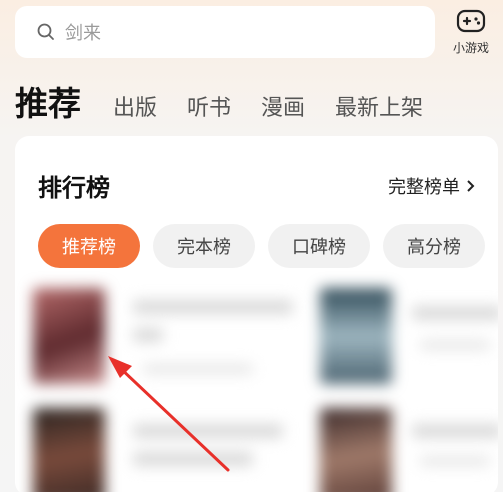 This screenshot has height=492, width=503. Describe the element at coordinates (204, 246) in the screenshot. I see `chip-completed: 完本榜` at that location.